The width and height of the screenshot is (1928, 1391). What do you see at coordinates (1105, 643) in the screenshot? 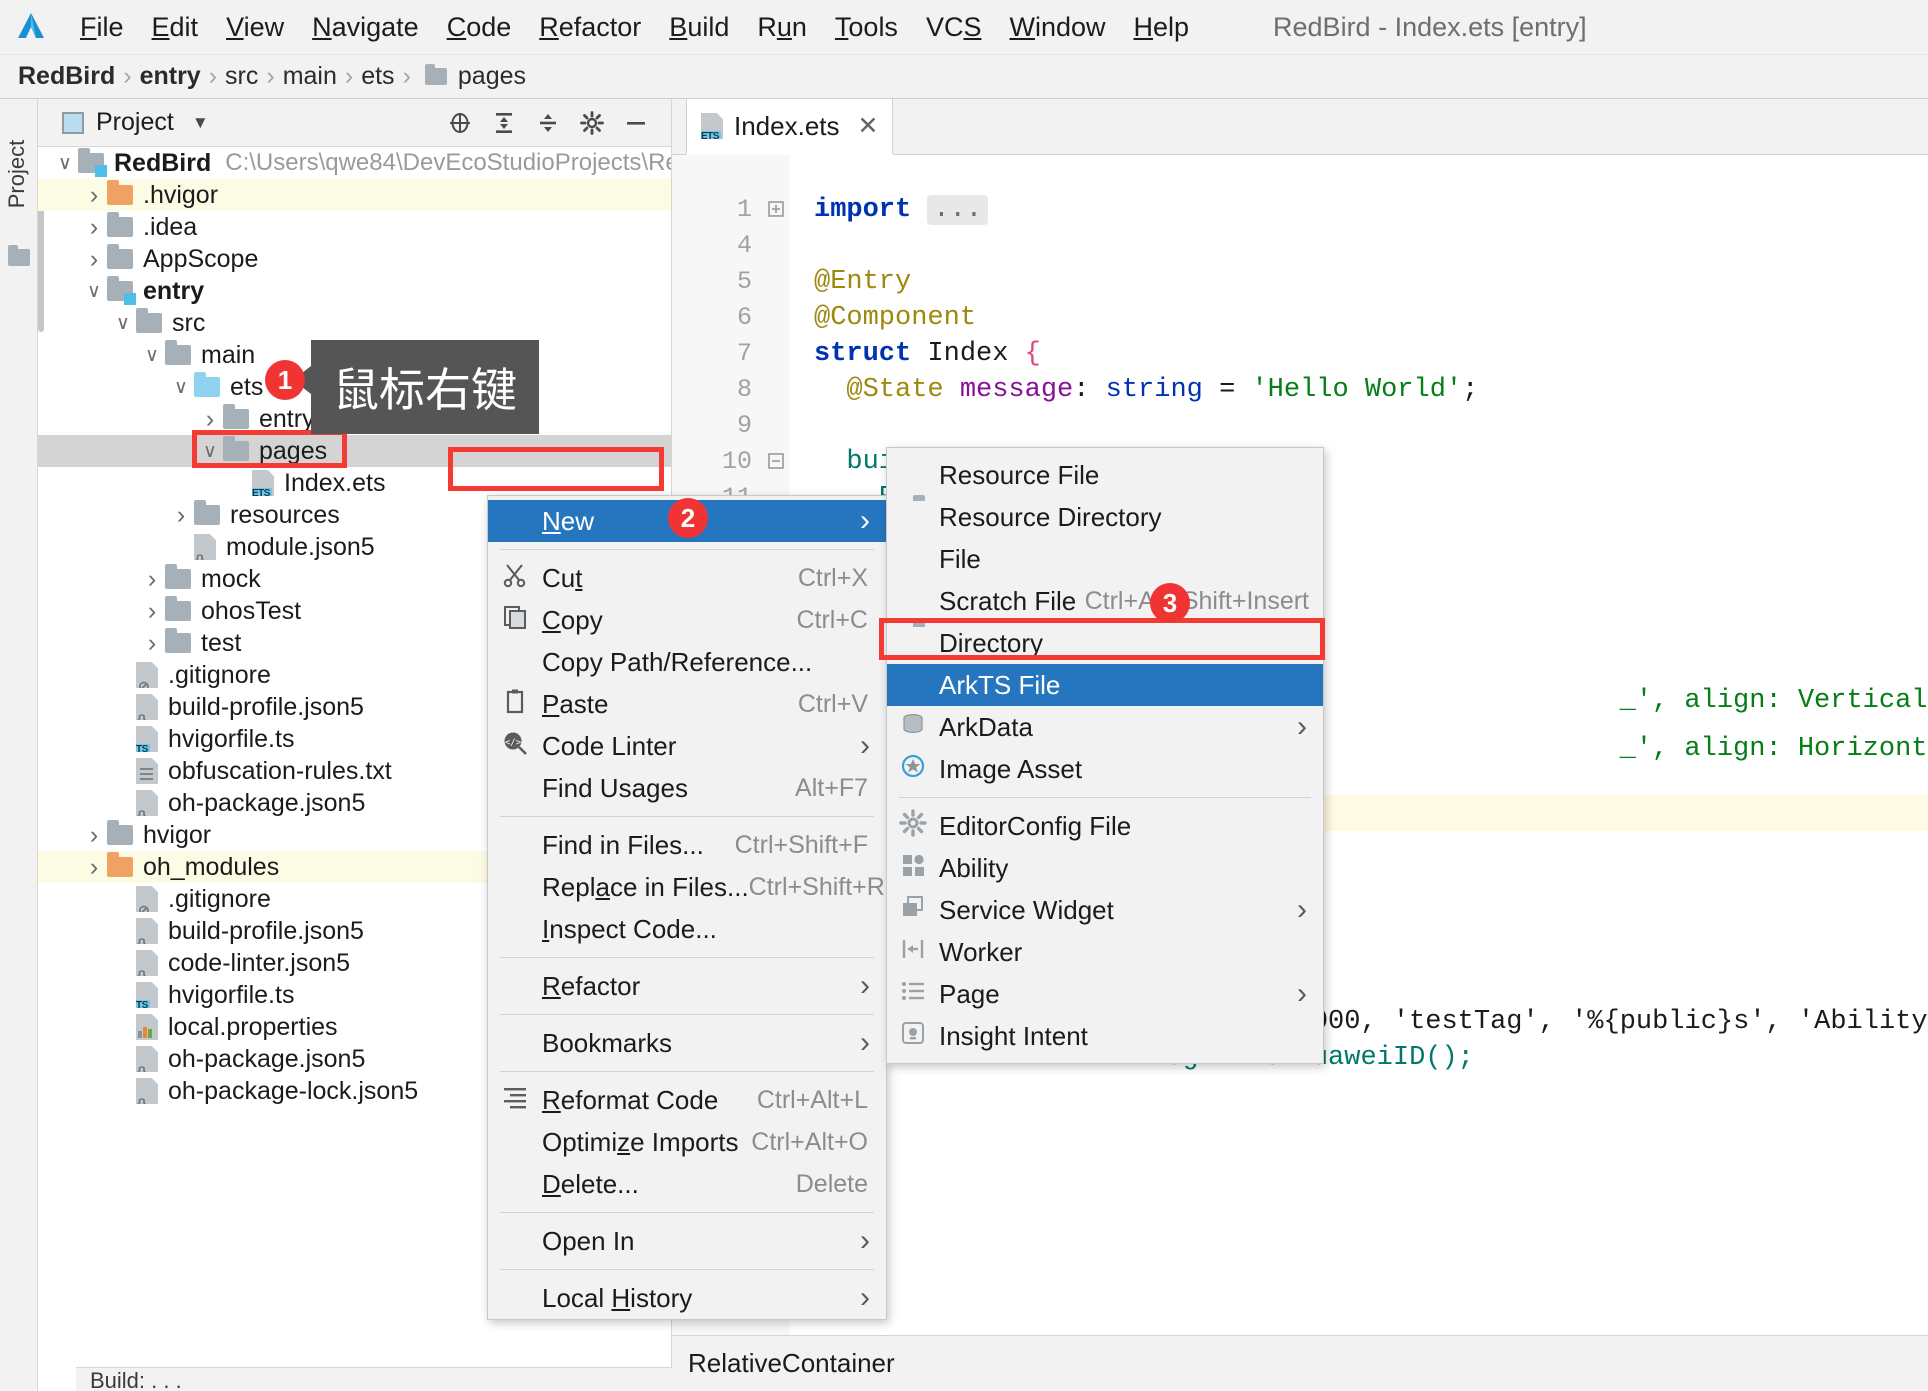
I see `new-submenu-item-directory: Directory` at bounding box center [1105, 643].